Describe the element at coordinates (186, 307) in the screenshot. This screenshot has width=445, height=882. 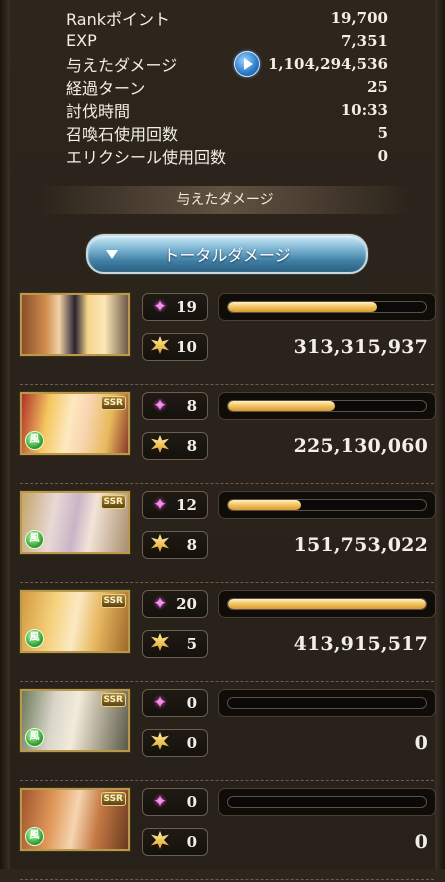
I see `skill-count: 19` at that location.